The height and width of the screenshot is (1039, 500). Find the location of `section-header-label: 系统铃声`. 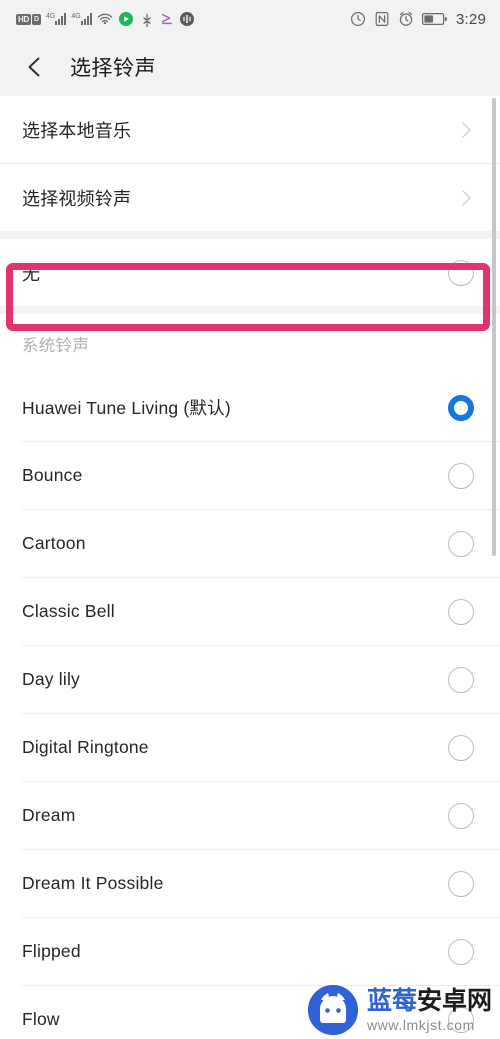

section-header-label: 系统铃声 is located at coordinates (56, 346).